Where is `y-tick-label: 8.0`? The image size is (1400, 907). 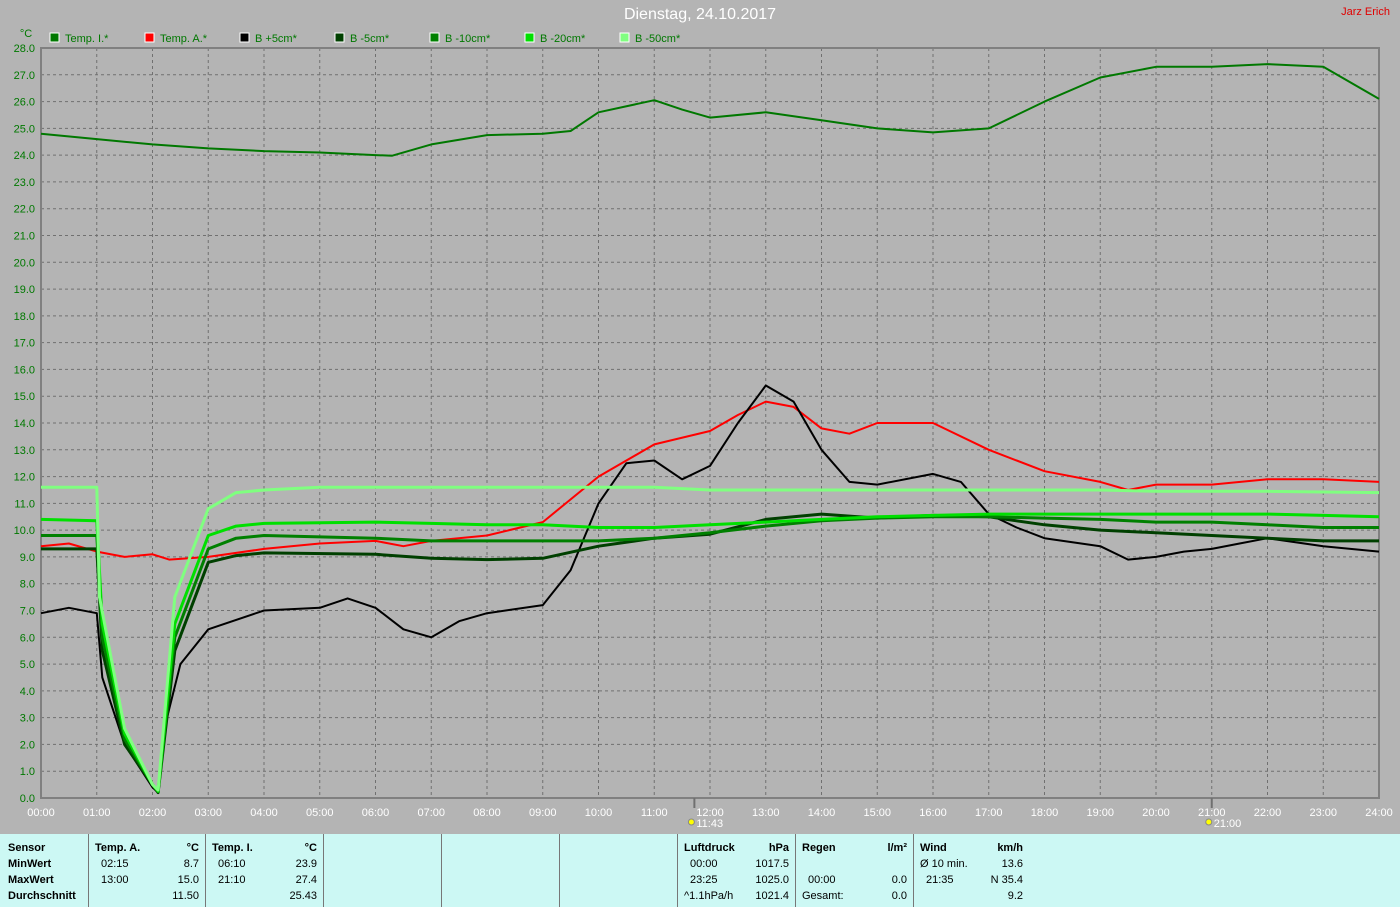 y-tick-label: 8.0 is located at coordinates (27, 585).